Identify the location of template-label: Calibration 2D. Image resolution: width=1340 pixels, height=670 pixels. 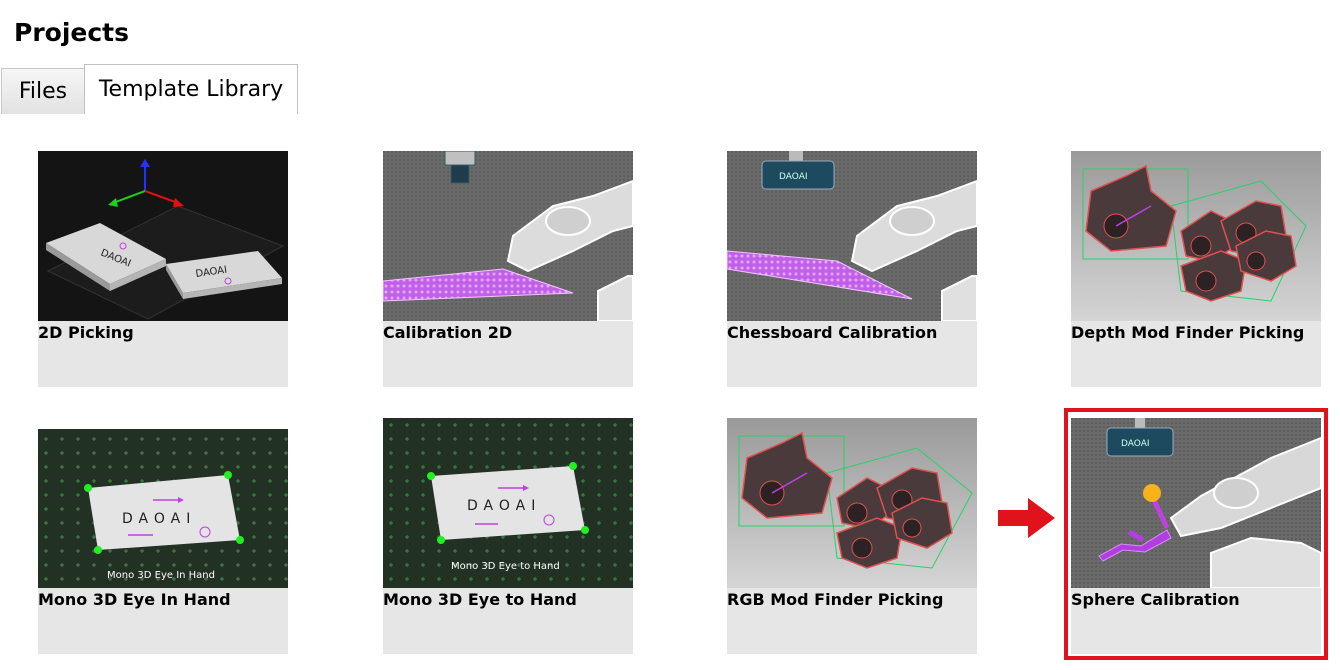
(448, 332).